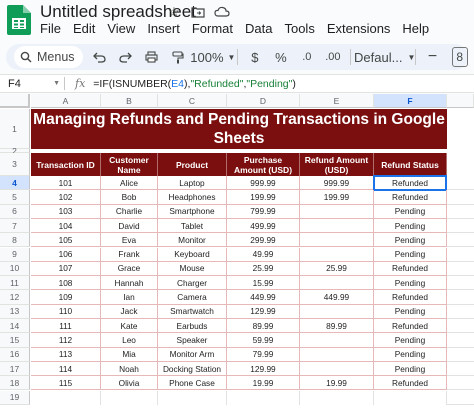 The image size is (474, 409). What do you see at coordinates (263, 226) in the screenshot?
I see `table-cell: 499.99` at bounding box center [263, 226].